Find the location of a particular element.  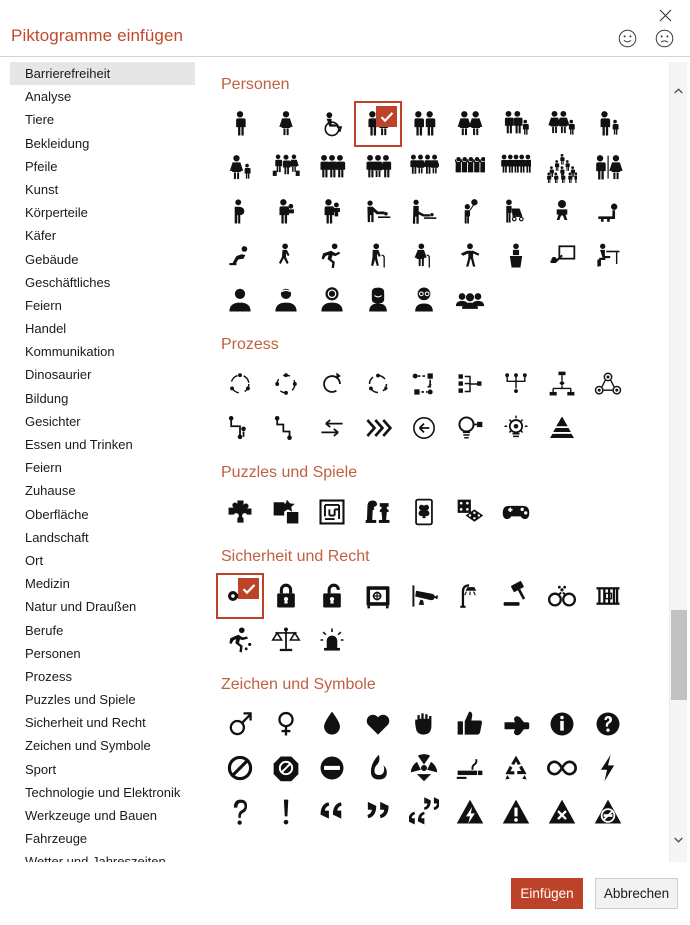

male-gender-symbol-icon is located at coordinates (240, 724).